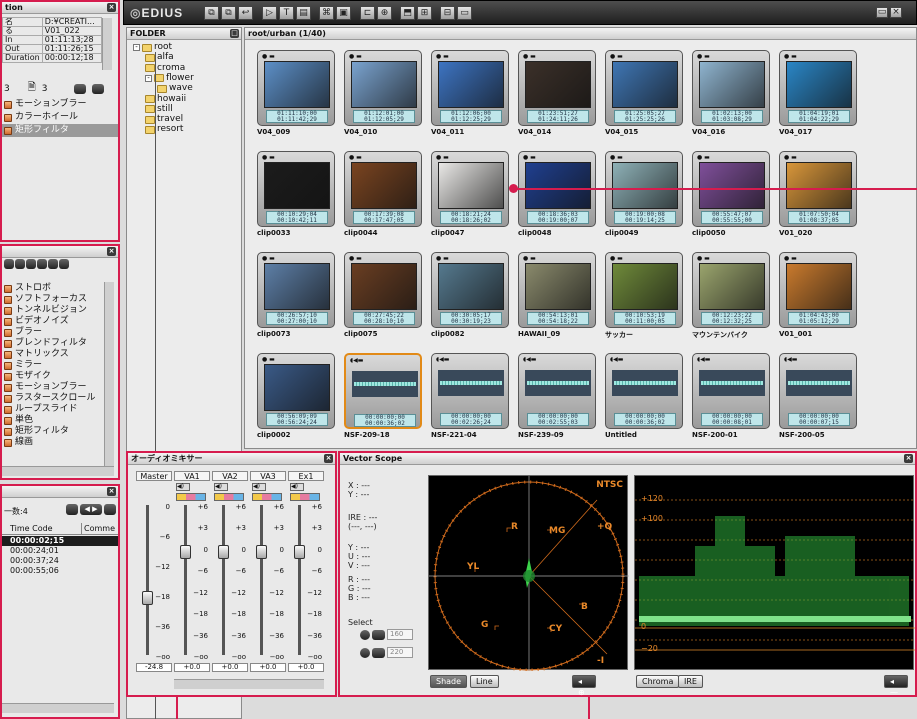  Describe the element at coordinates (383, 189) in the screenshot. I see `clip-card: ● ▬ 00:17:39;08 00:17:47;05` at that location.